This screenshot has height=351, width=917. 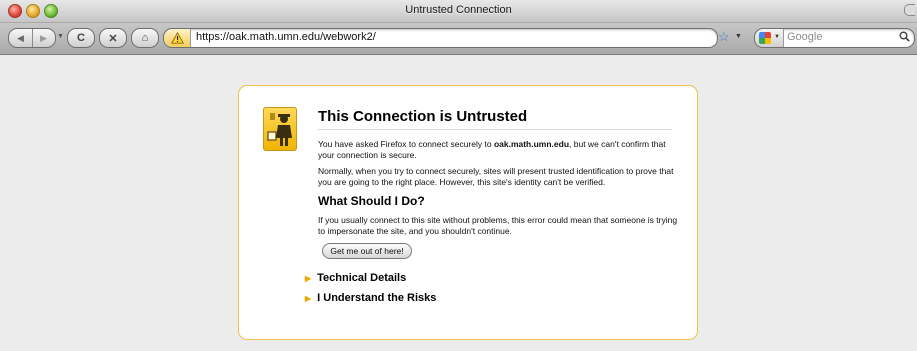 What do you see at coordinates (113, 38) in the screenshot?
I see `stop-icon: ✕` at bounding box center [113, 38].